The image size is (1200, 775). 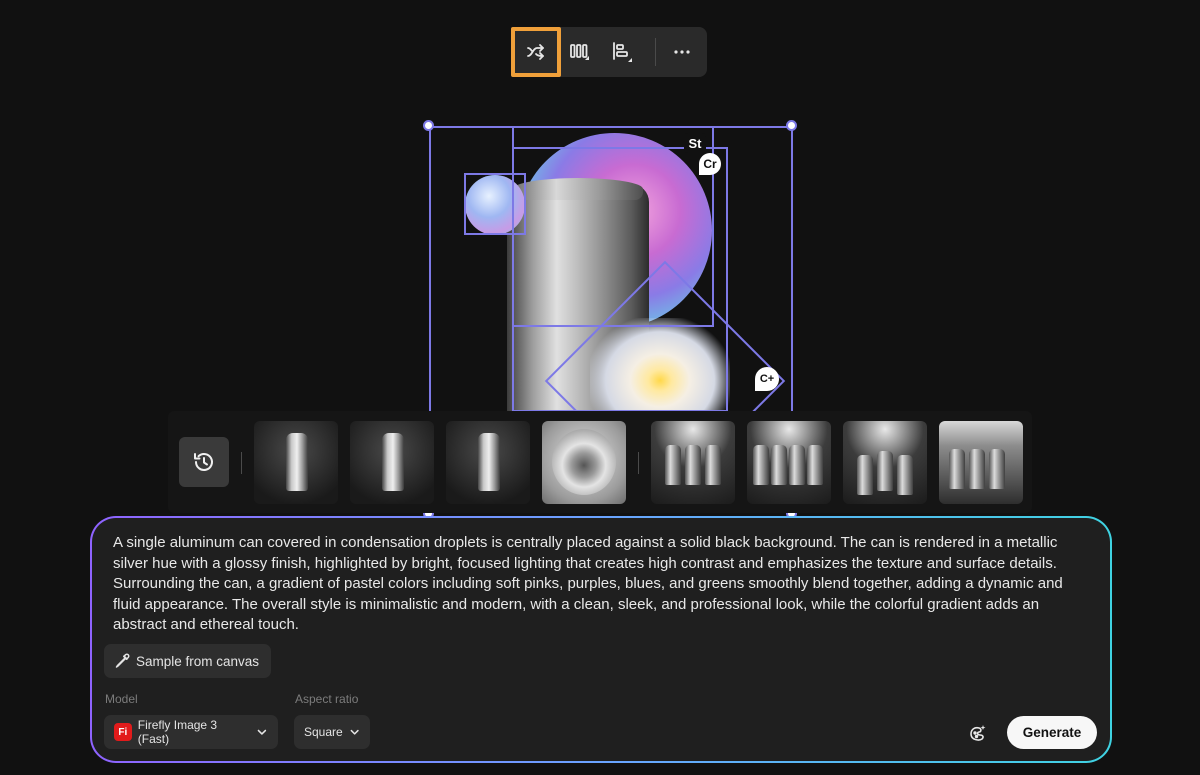 I want to click on aspect-ratio-select: Square, so click(x=332, y=732).